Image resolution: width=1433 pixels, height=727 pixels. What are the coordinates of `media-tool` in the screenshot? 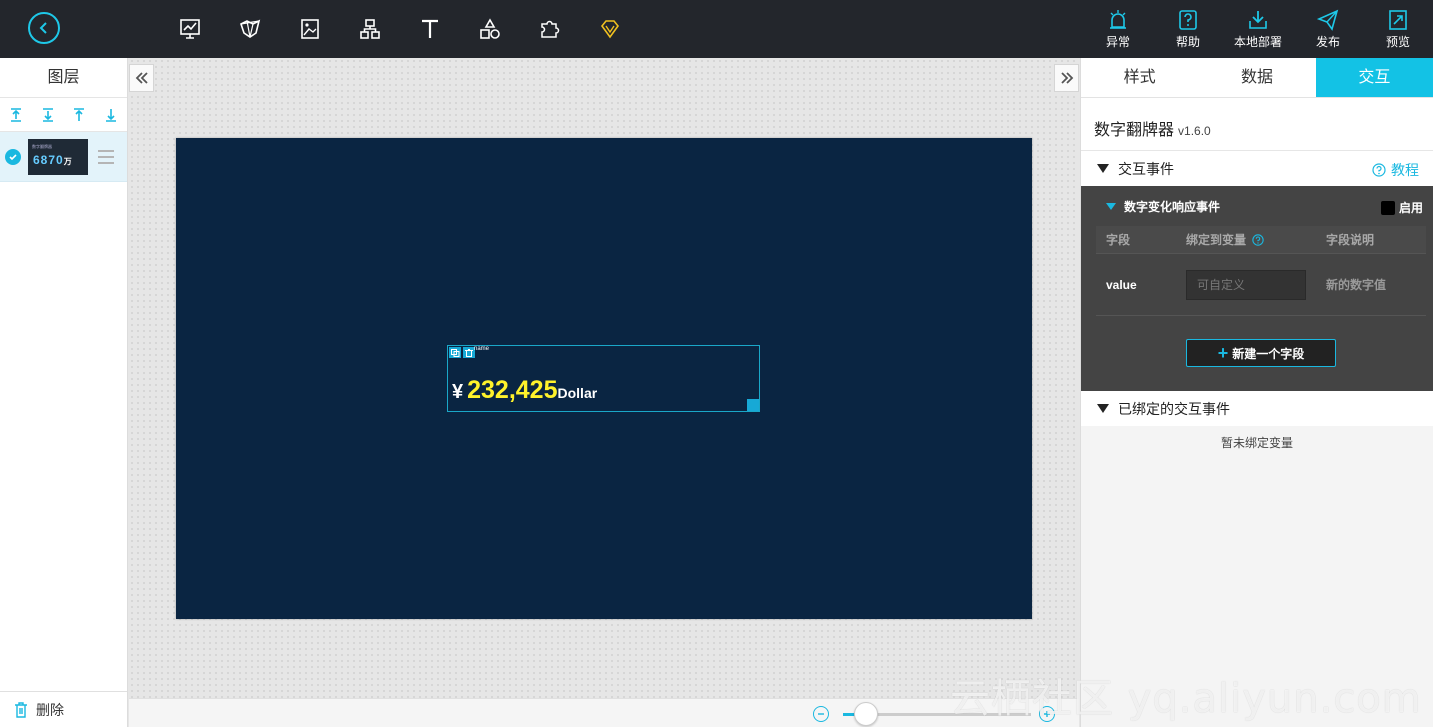 It's located at (310, 29).